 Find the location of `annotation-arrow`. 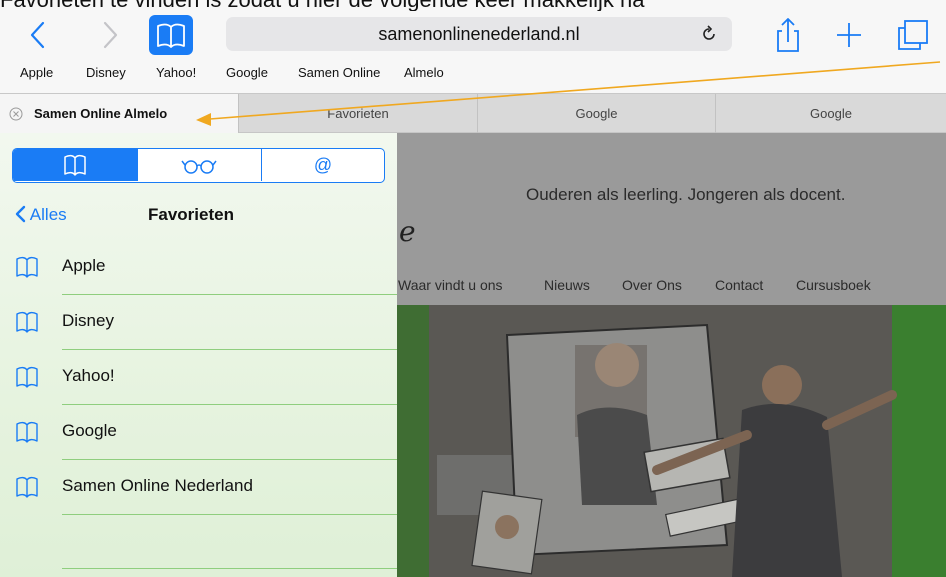

annotation-arrow is located at coordinates (568, 93).